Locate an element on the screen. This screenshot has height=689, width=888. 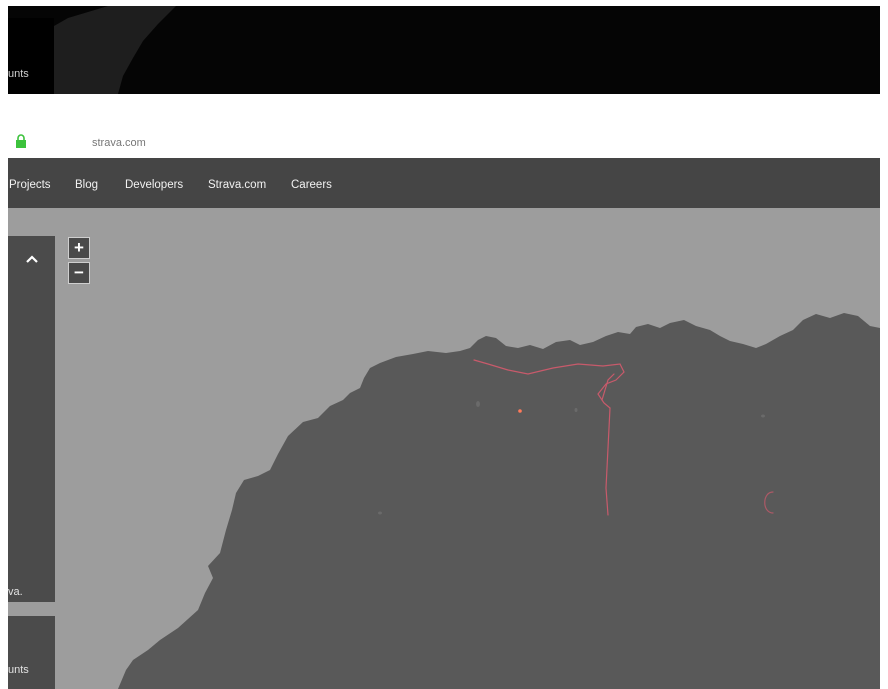
nav-item-careers: Careers is located at coordinates (311, 185).